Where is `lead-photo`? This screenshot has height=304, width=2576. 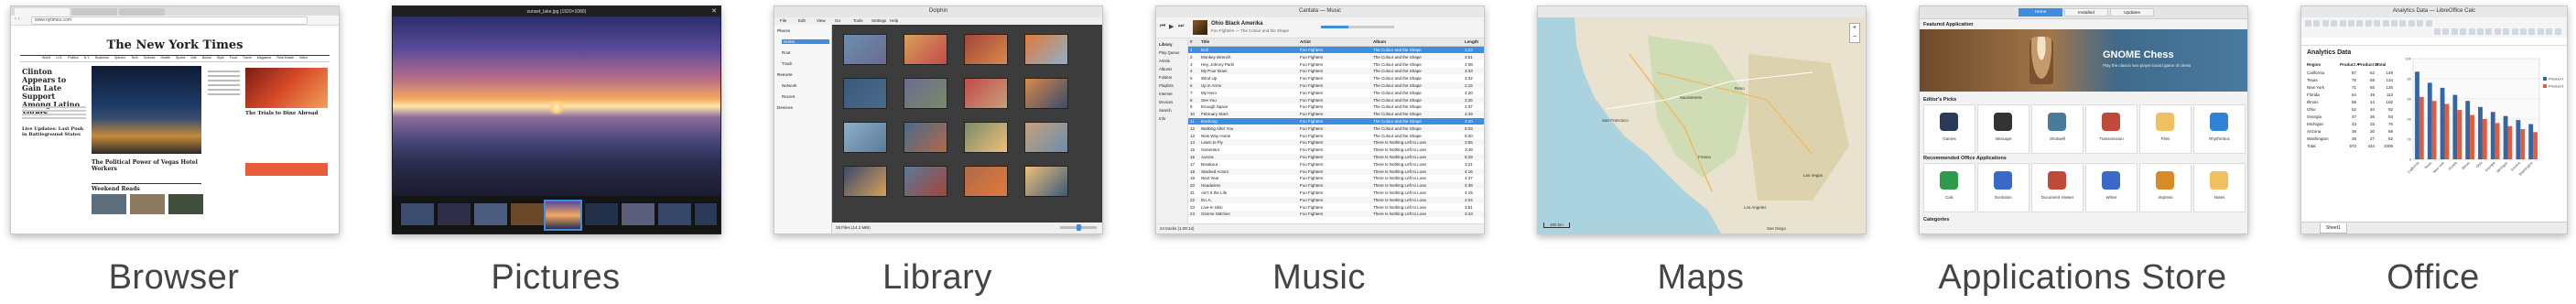 lead-photo is located at coordinates (147, 110).